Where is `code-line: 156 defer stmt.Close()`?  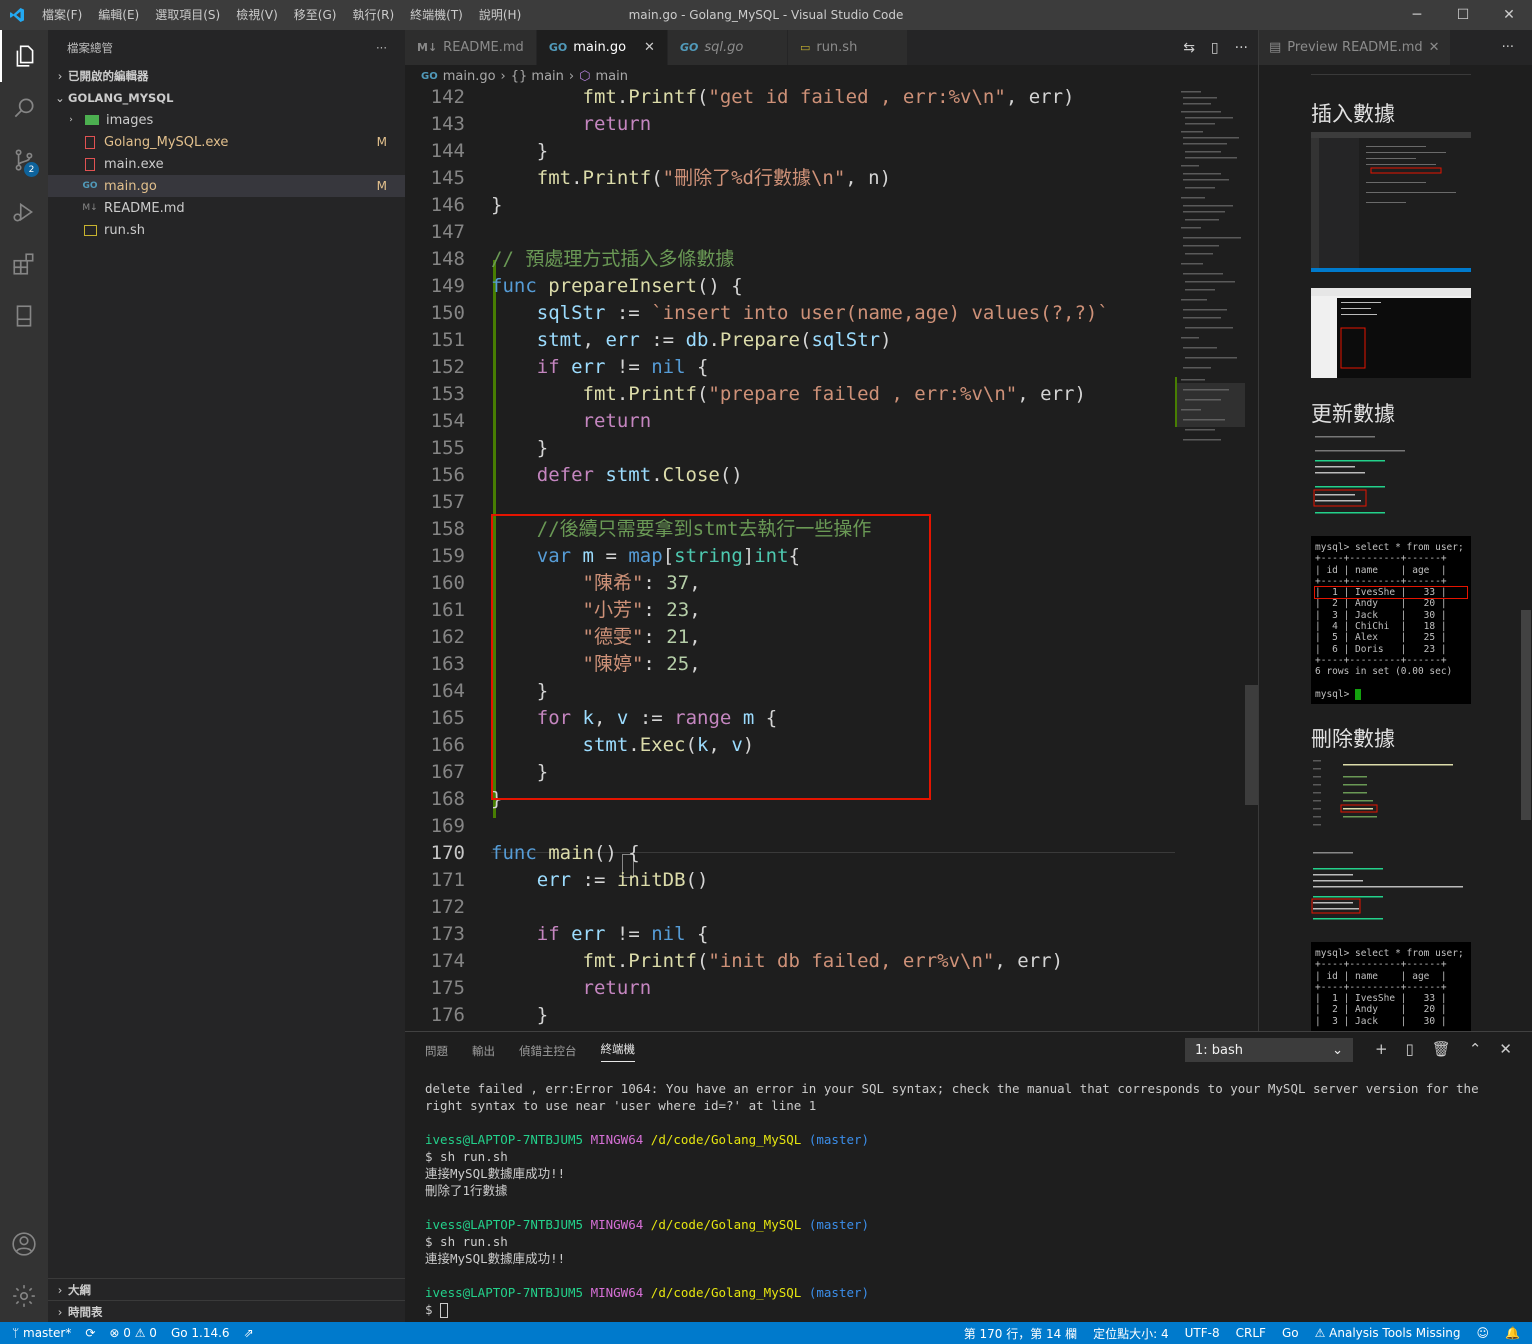
code-line: 156 defer stmt.Close() is located at coordinates (586, 475).